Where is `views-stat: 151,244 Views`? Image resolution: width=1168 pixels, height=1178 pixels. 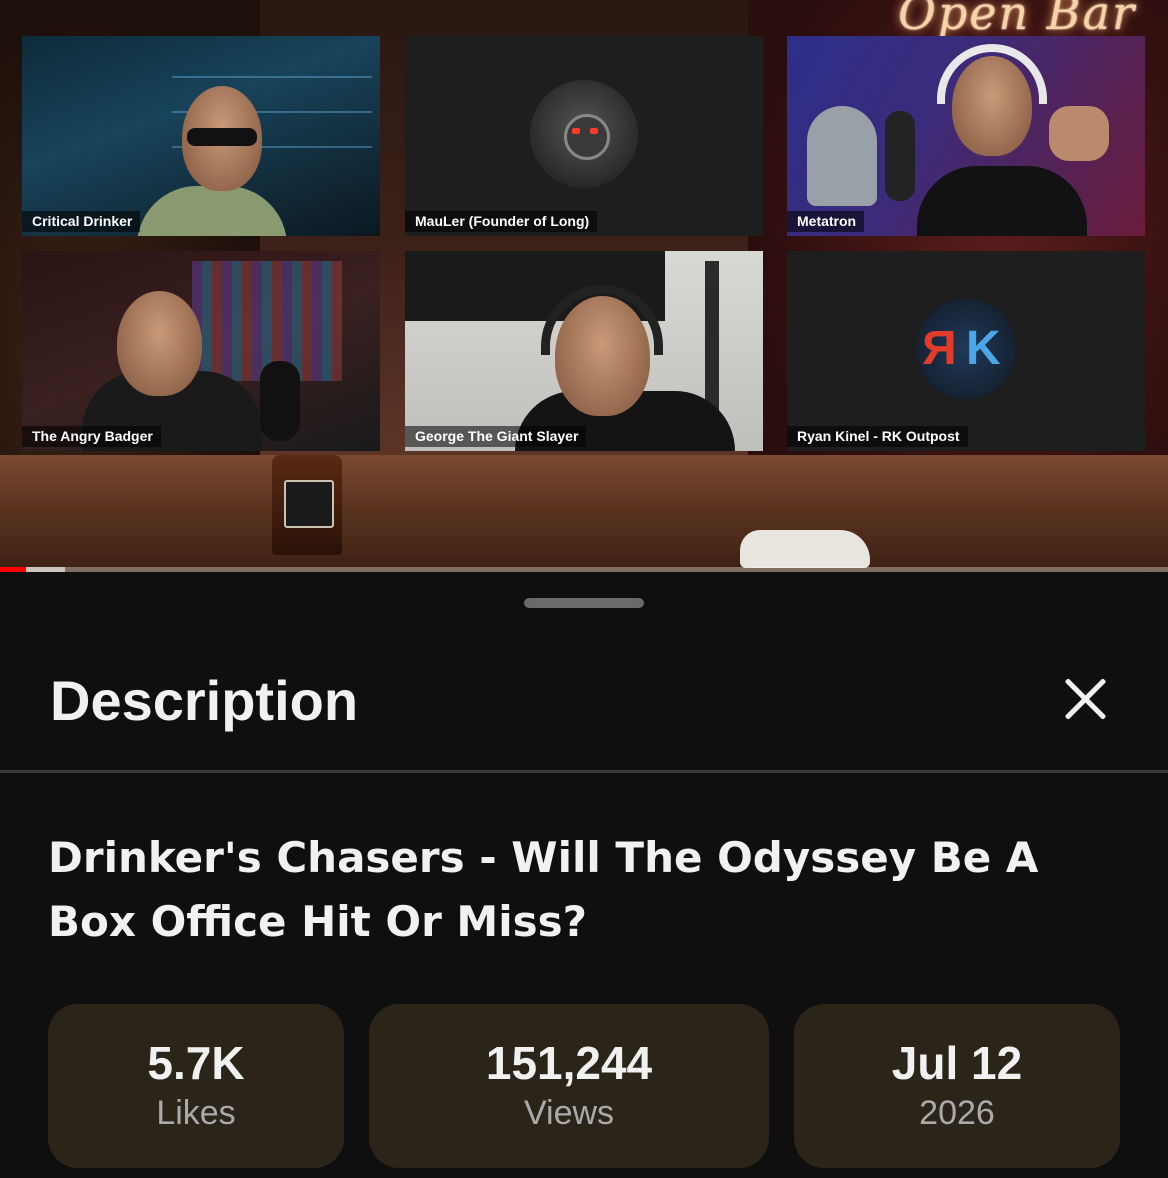 views-stat: 151,244 Views is located at coordinates (569, 1086).